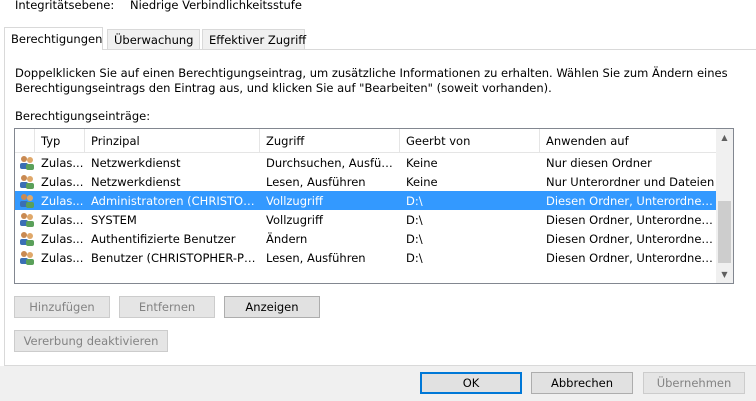 This screenshot has width=756, height=401. What do you see at coordinates (378, 383) in the screenshot?
I see `dialog-button-bar: OK Abbrechen Übernehmen` at bounding box center [378, 383].